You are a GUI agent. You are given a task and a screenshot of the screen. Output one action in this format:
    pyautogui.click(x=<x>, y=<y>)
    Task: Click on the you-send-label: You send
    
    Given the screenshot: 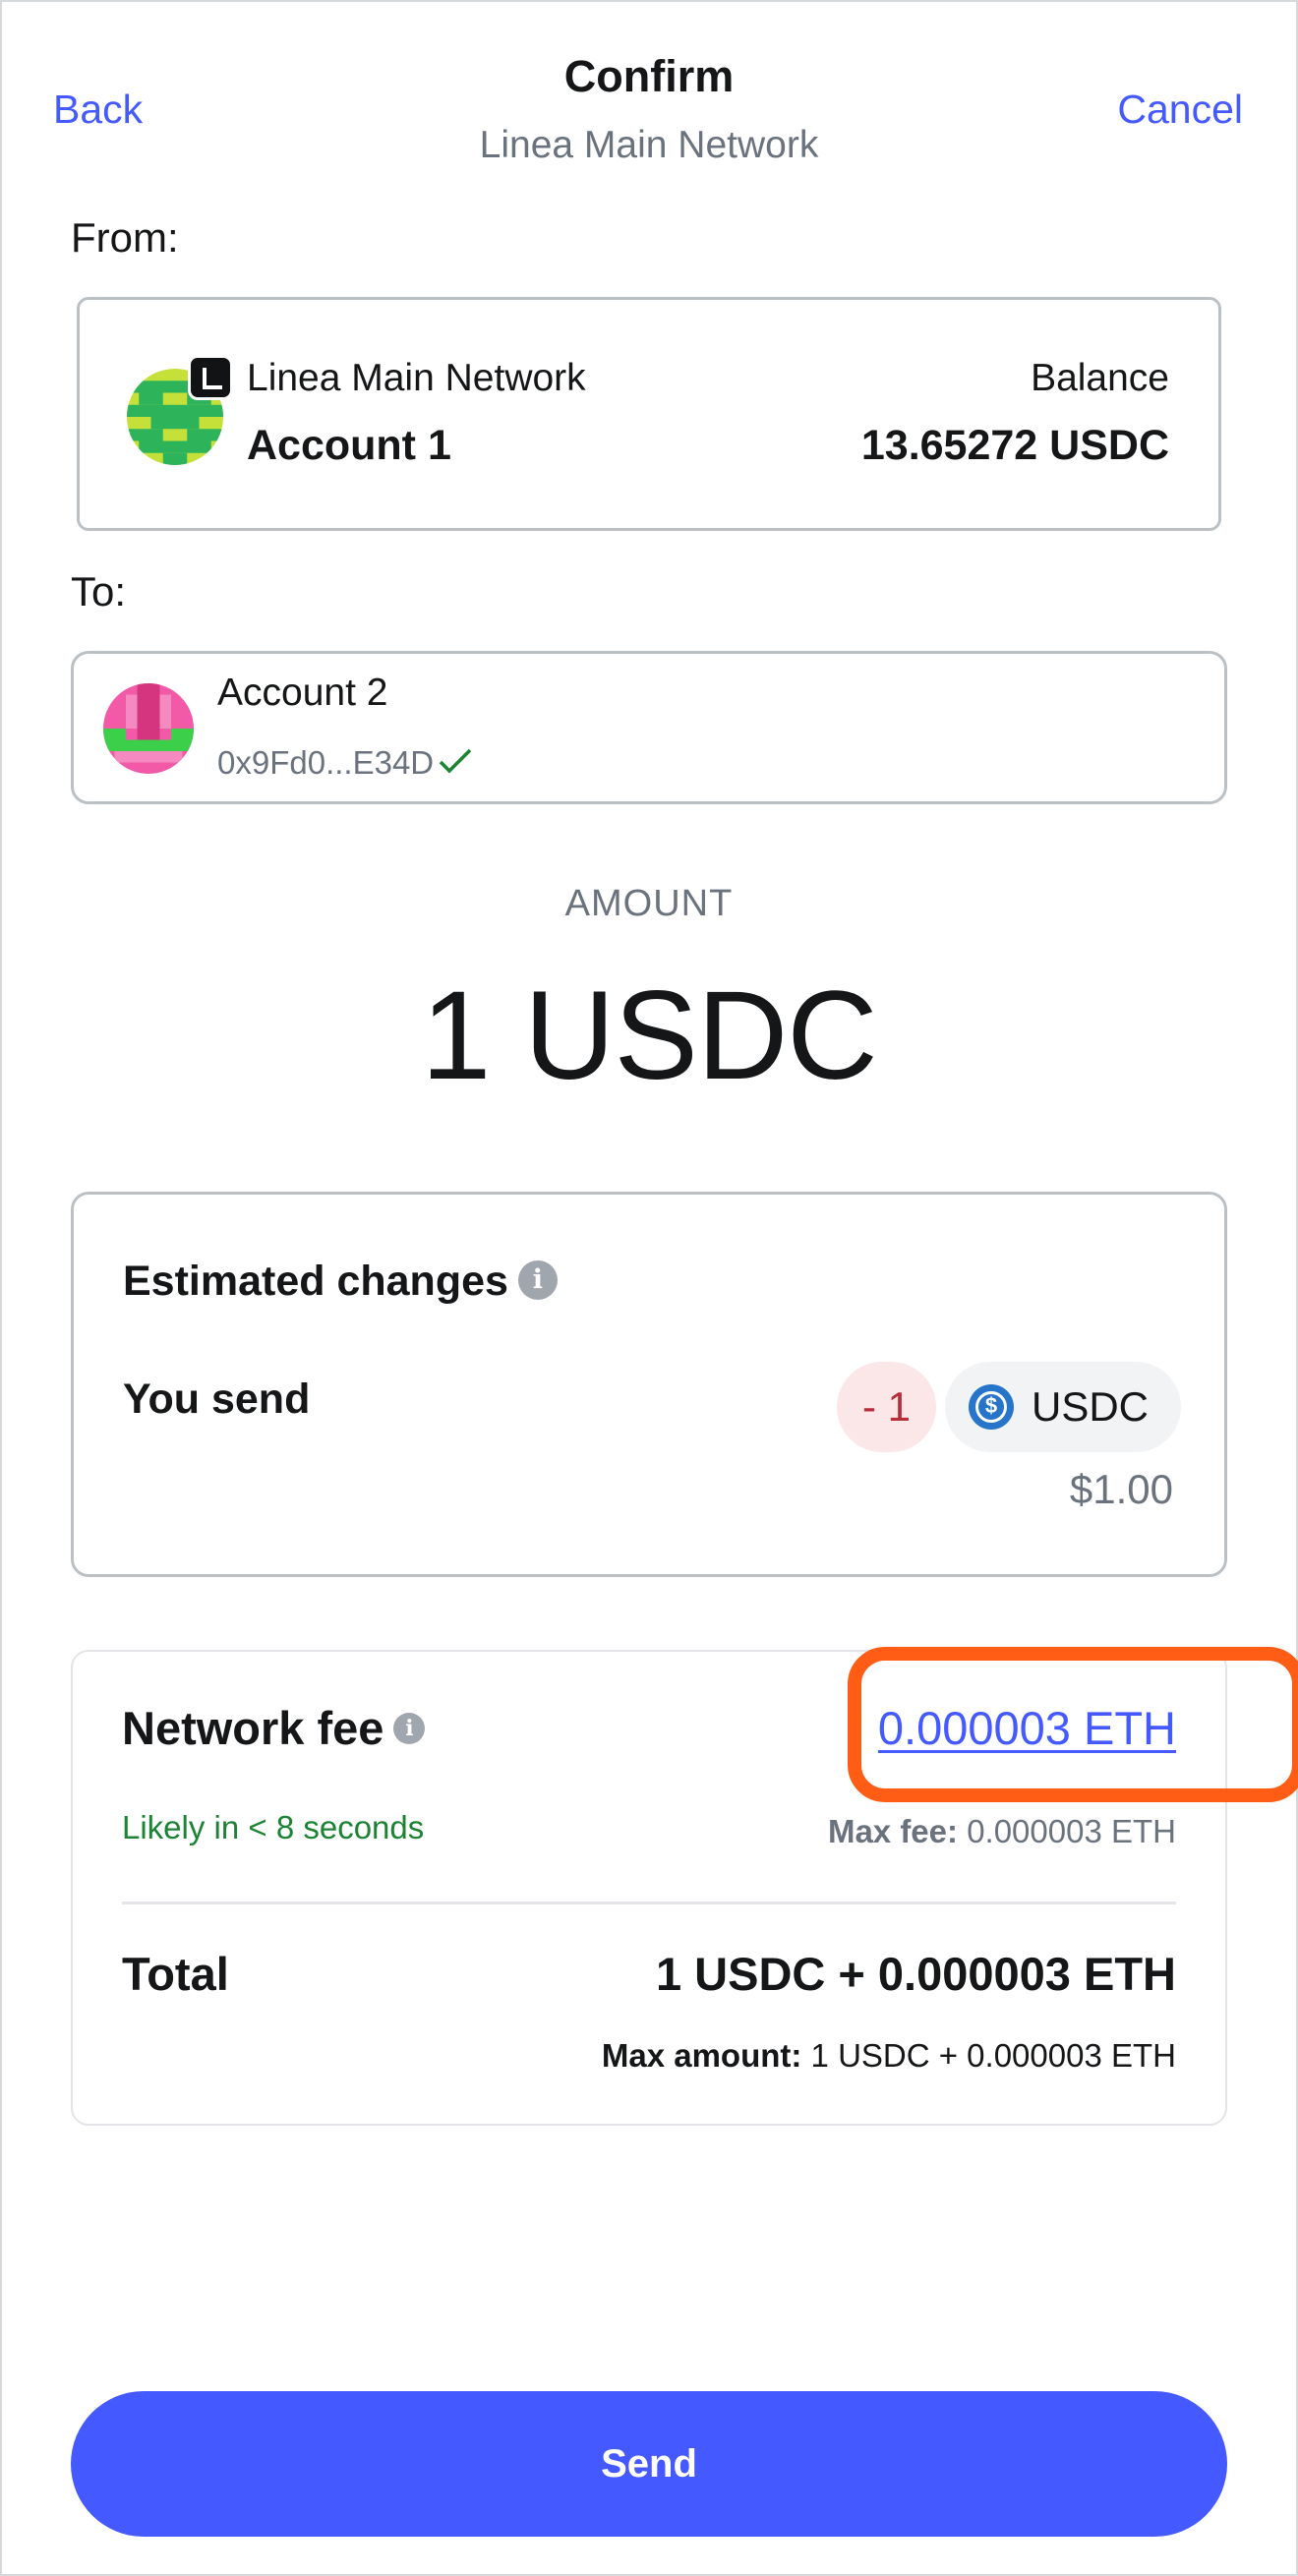 What is the action you would take?
    pyautogui.click(x=217, y=1399)
    